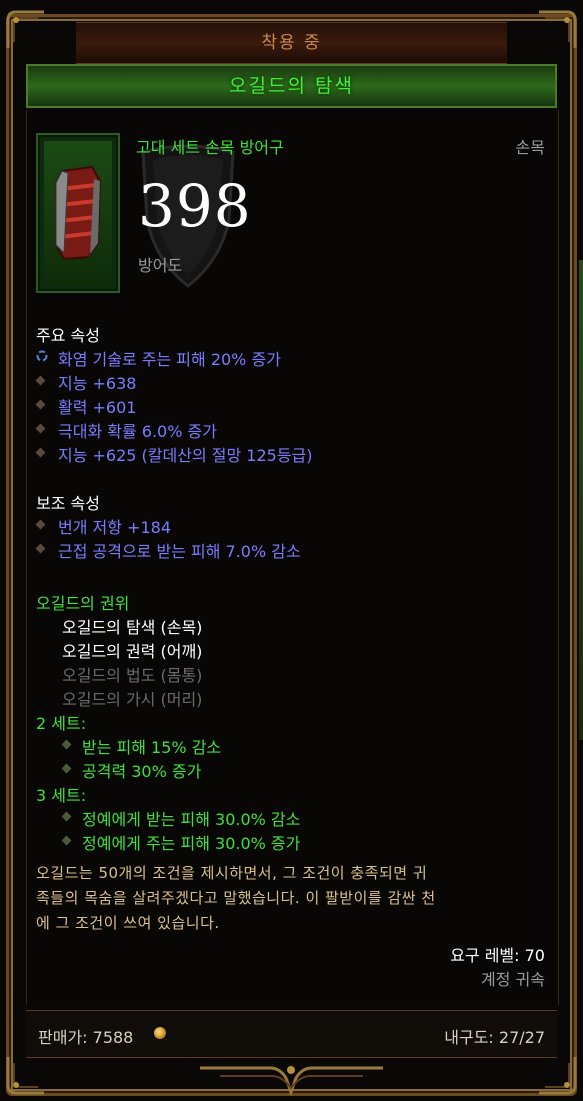 This screenshot has height=1101, width=583. Describe the element at coordinates (160, 1033) in the screenshot. I see `gold-coin-icon` at that location.